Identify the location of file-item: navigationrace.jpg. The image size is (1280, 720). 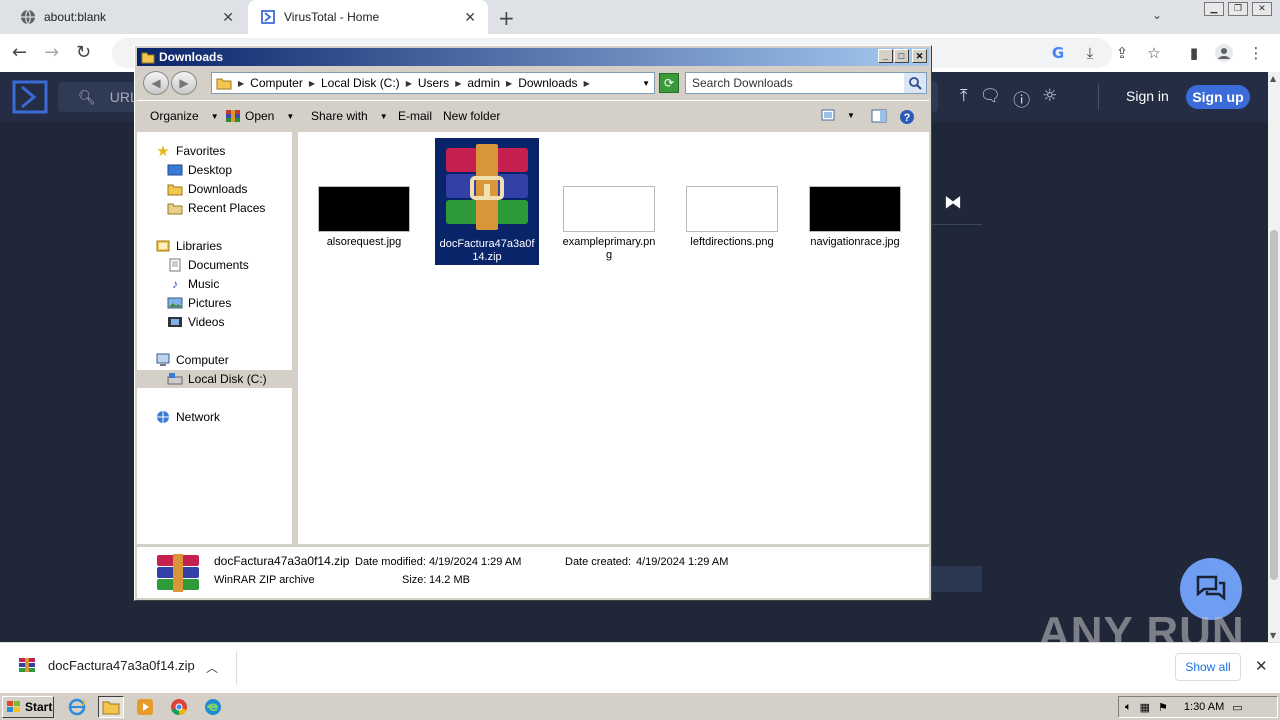
(855, 217).